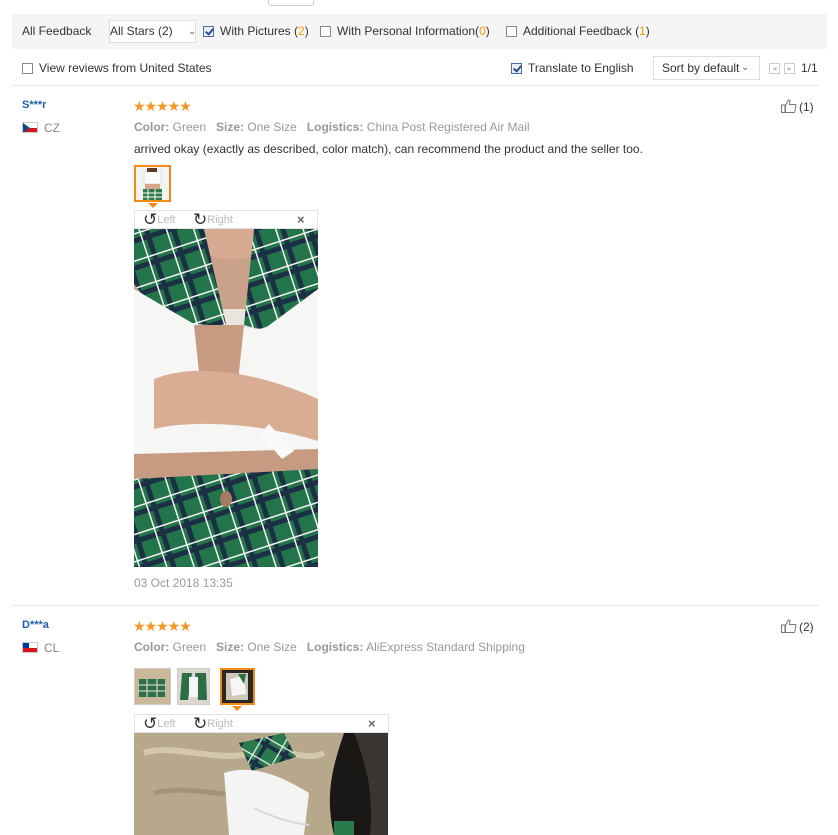  Describe the element at coordinates (30, 127) in the screenshot. I see `czech-flag-icon` at that location.